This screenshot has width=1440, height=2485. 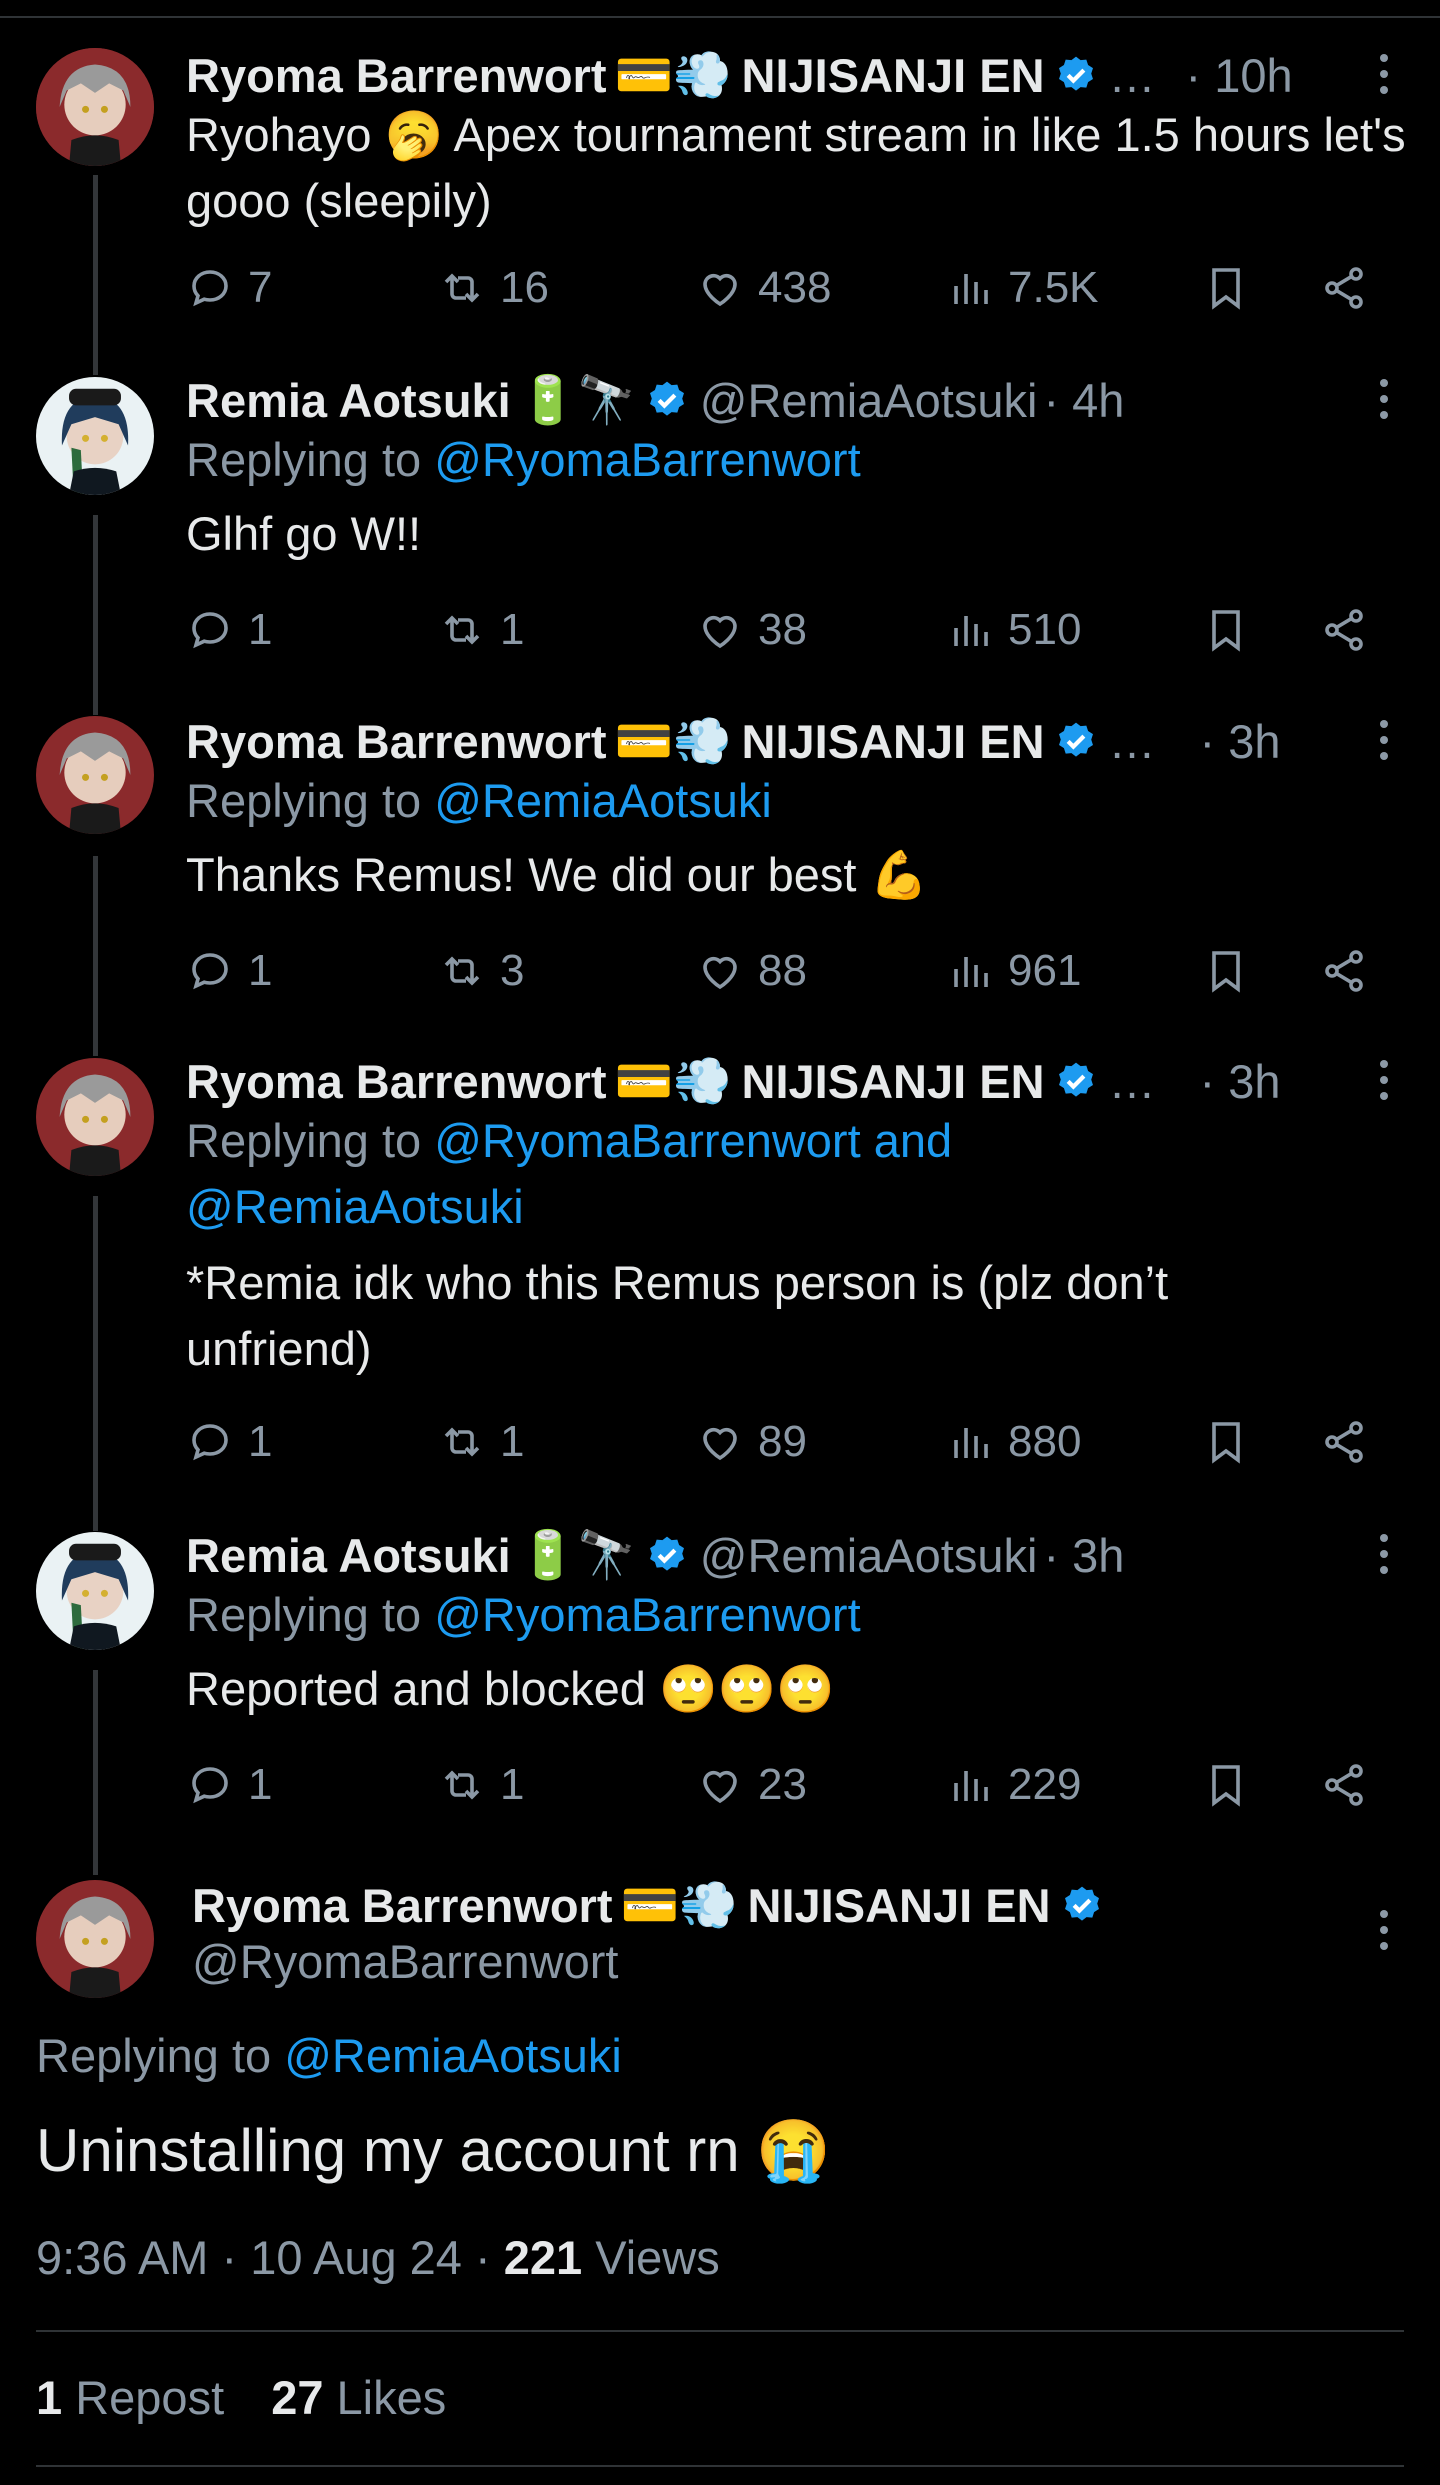 What do you see at coordinates (405, 1961) in the screenshot?
I see `handle: @RyomaBarrenwort` at bounding box center [405, 1961].